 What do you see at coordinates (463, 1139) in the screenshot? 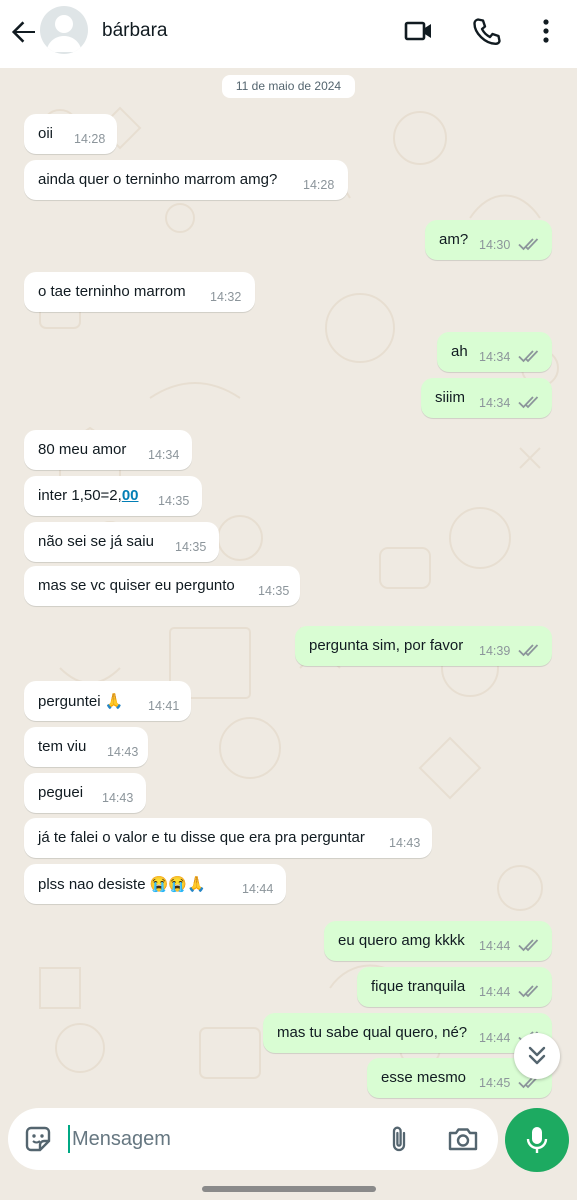
I see `camera-icon` at bounding box center [463, 1139].